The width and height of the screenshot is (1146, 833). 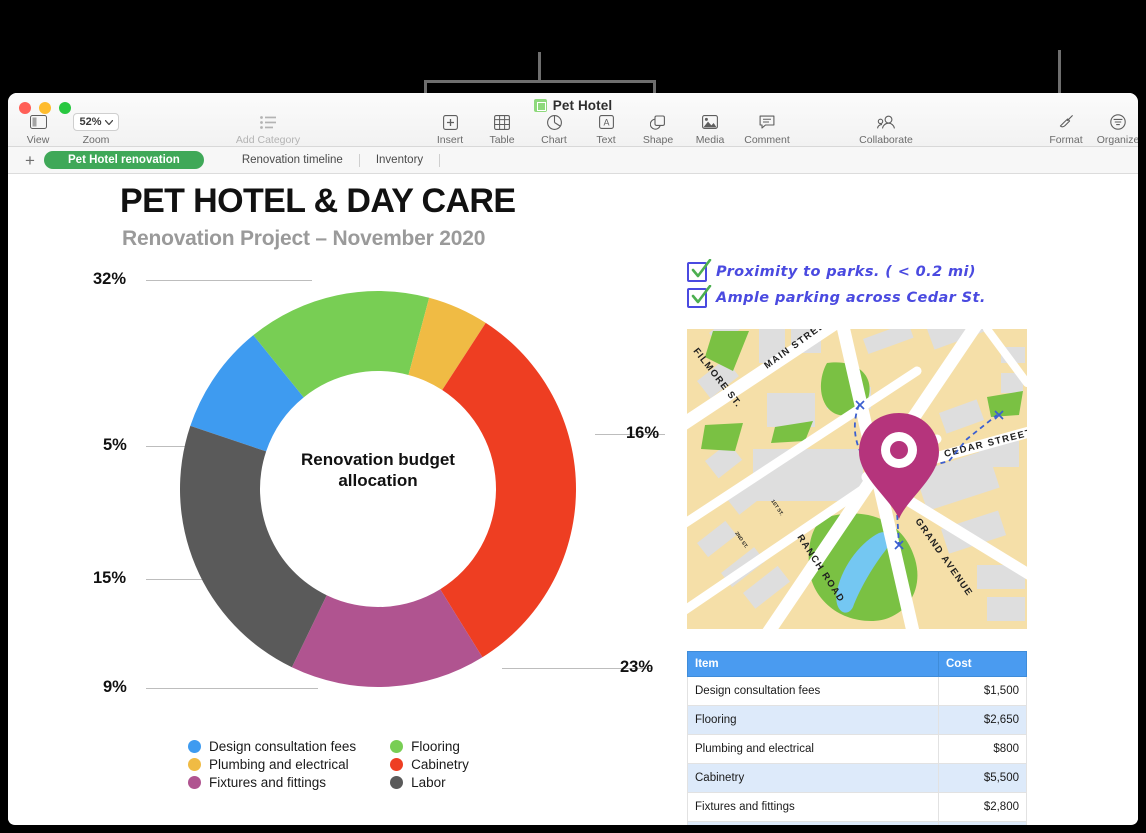 I want to click on zoom-pill: 52%, so click(x=96, y=122).